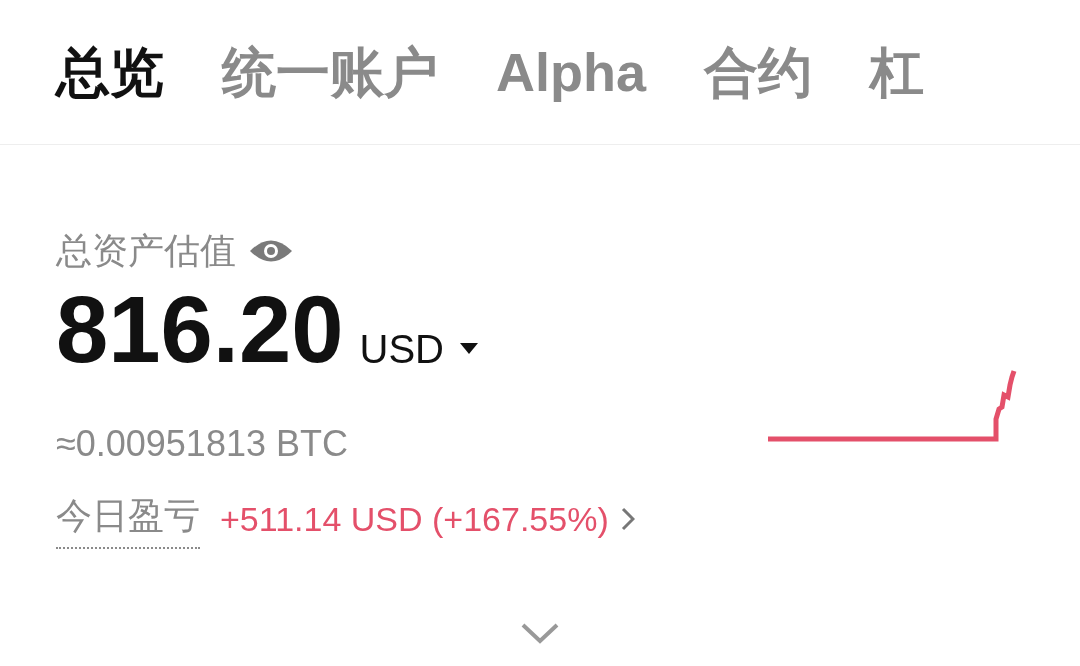 This screenshot has width=1080, height=666. Describe the element at coordinates (200, 330) in the screenshot. I see `balance-amount: 816.20` at that location.